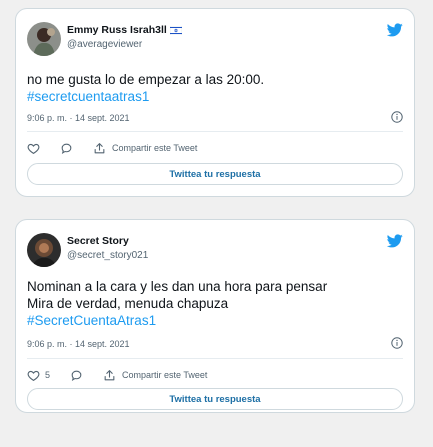 This screenshot has height=447, width=433. What do you see at coordinates (48, 375) in the screenshot?
I see `like-count: 5` at bounding box center [48, 375].